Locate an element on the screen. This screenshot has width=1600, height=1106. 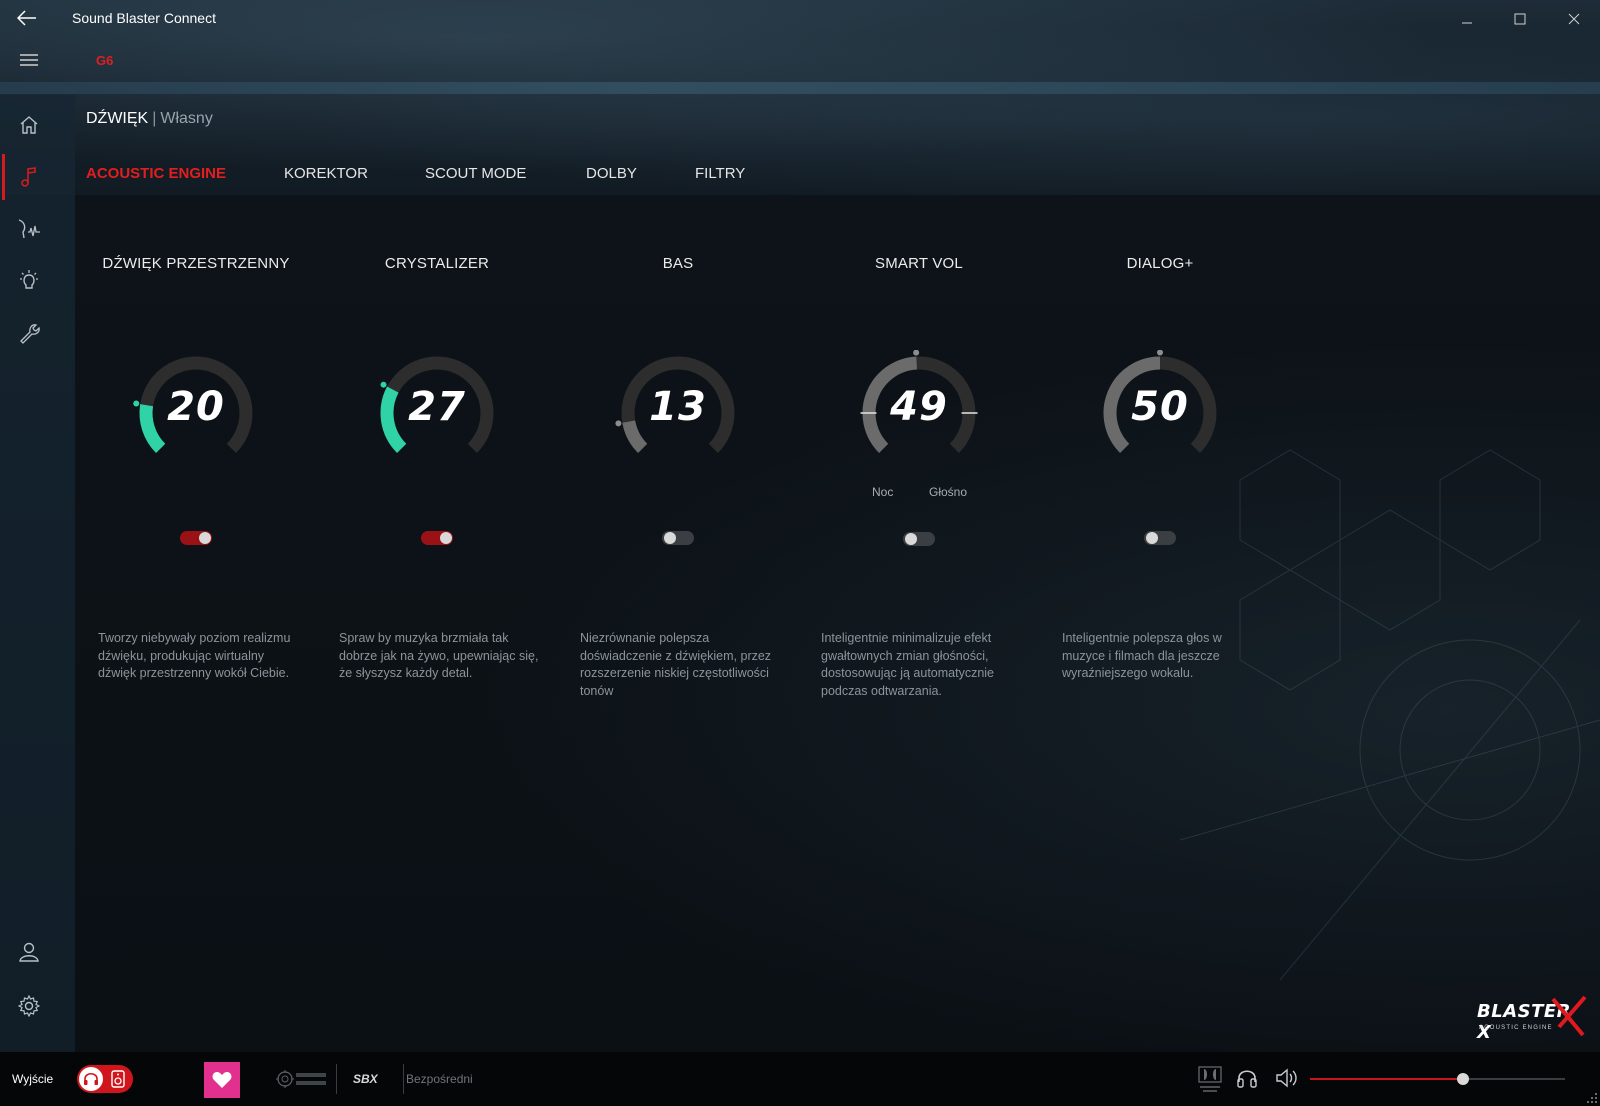
dial-value: 27 is located at coordinates (437, 407).